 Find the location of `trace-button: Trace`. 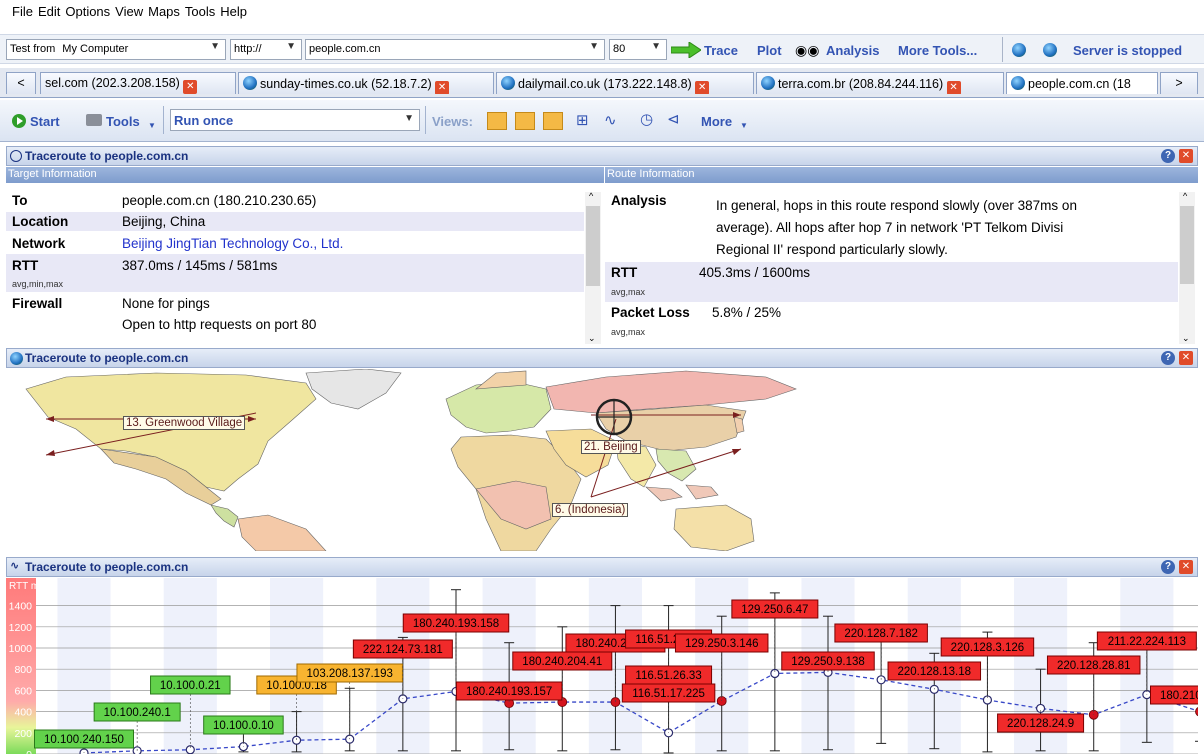

trace-button: Trace is located at coordinates (721, 50).